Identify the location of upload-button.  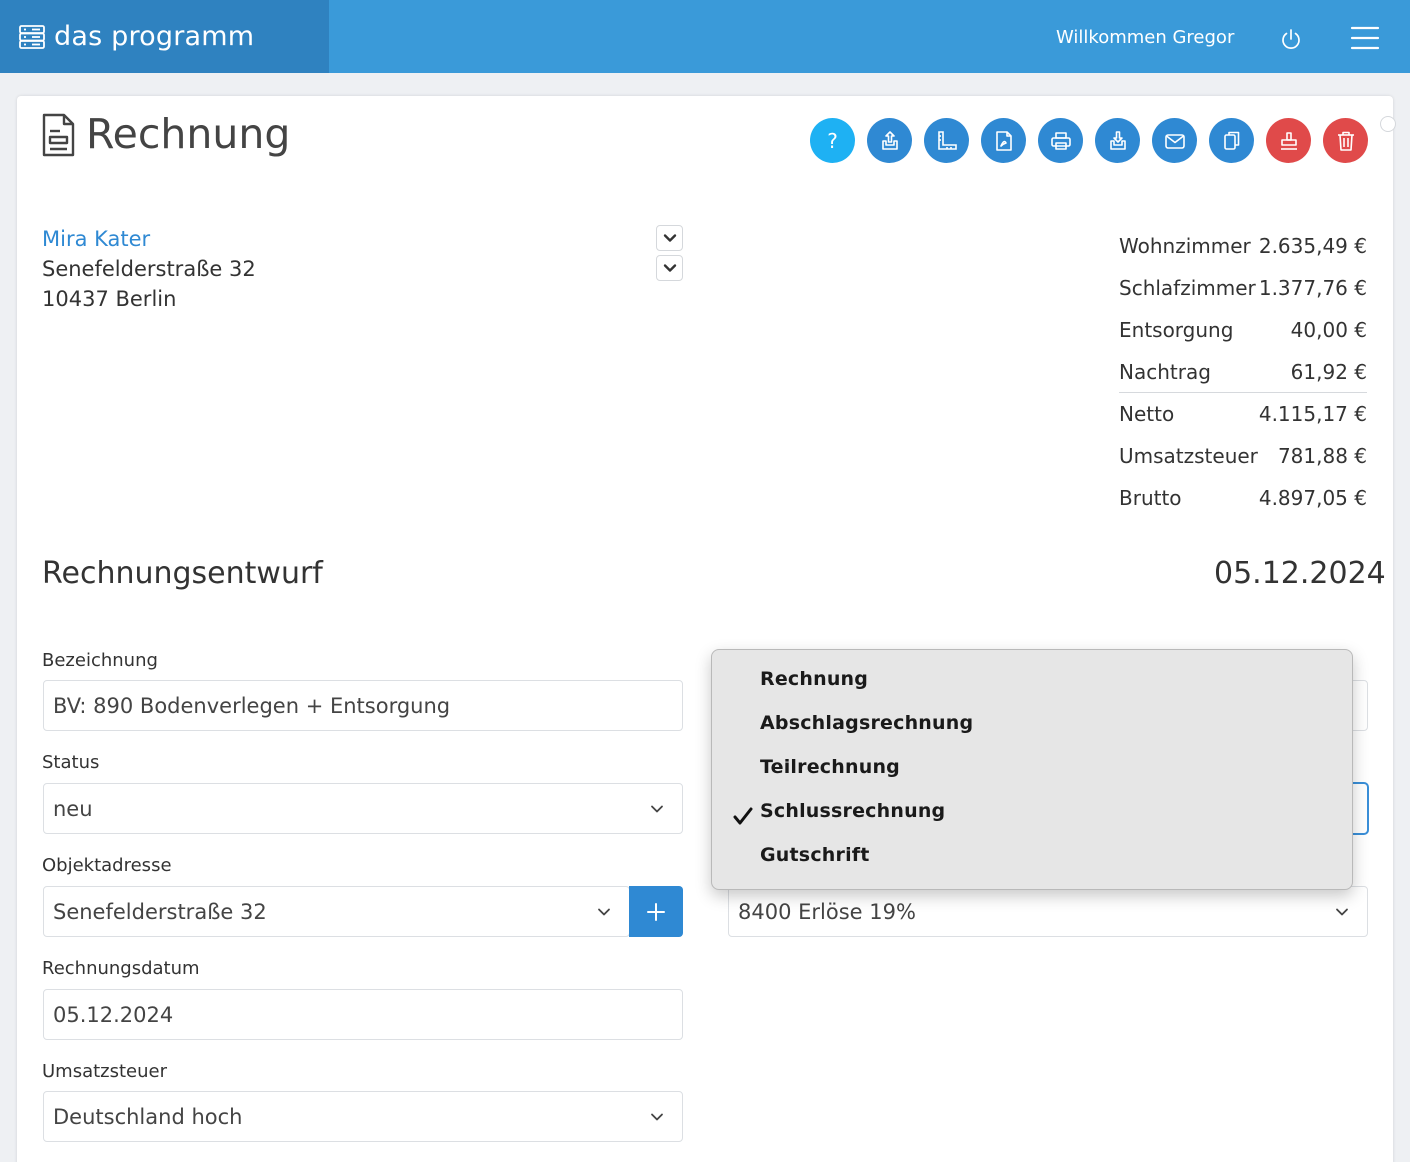
(889, 140).